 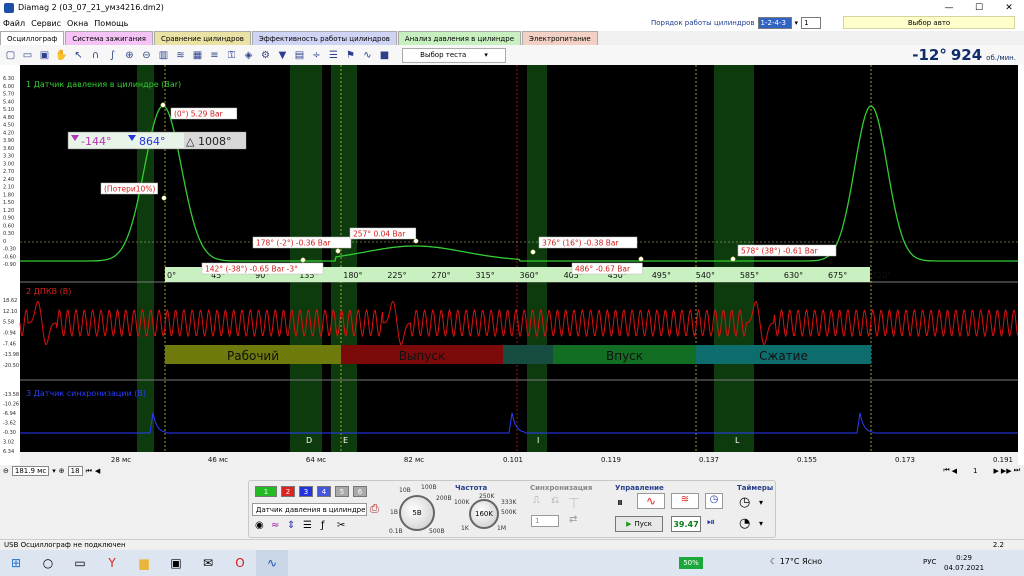 What do you see at coordinates (306, 491) in the screenshot?
I see `channel-3-button: 3` at bounding box center [306, 491].